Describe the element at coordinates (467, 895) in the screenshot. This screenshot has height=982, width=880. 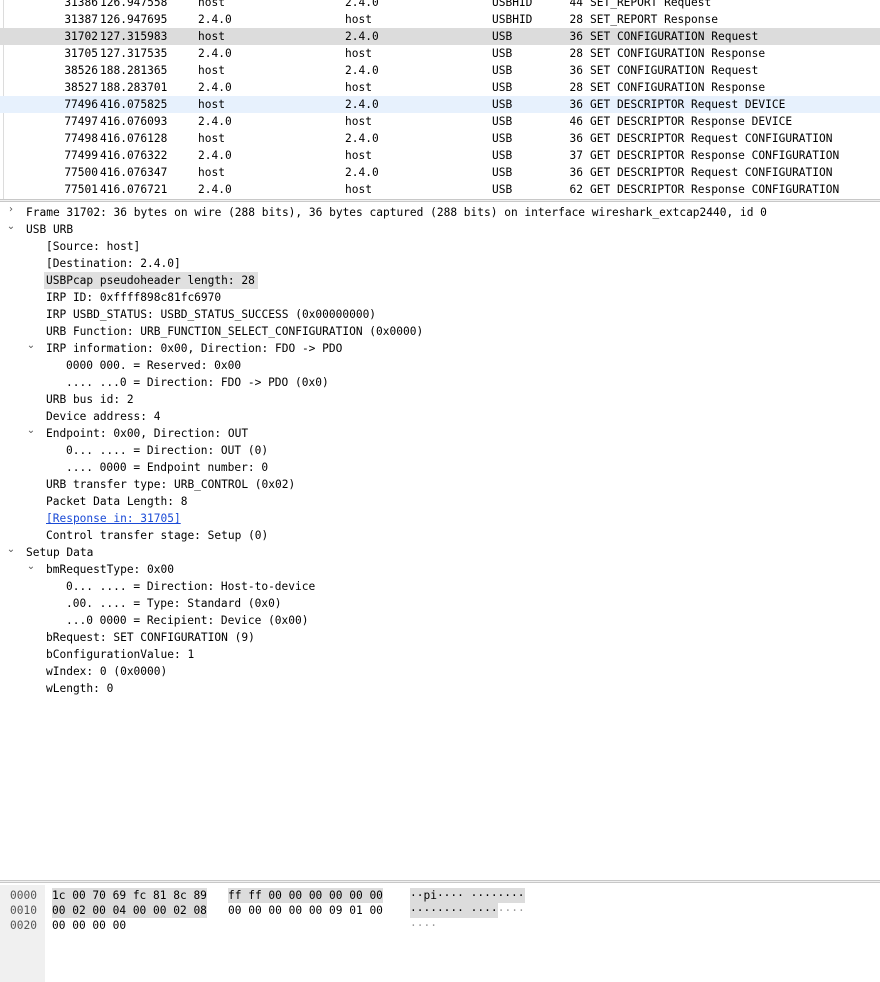
I see `ascii-bytes: ··pi···· ········` at that location.